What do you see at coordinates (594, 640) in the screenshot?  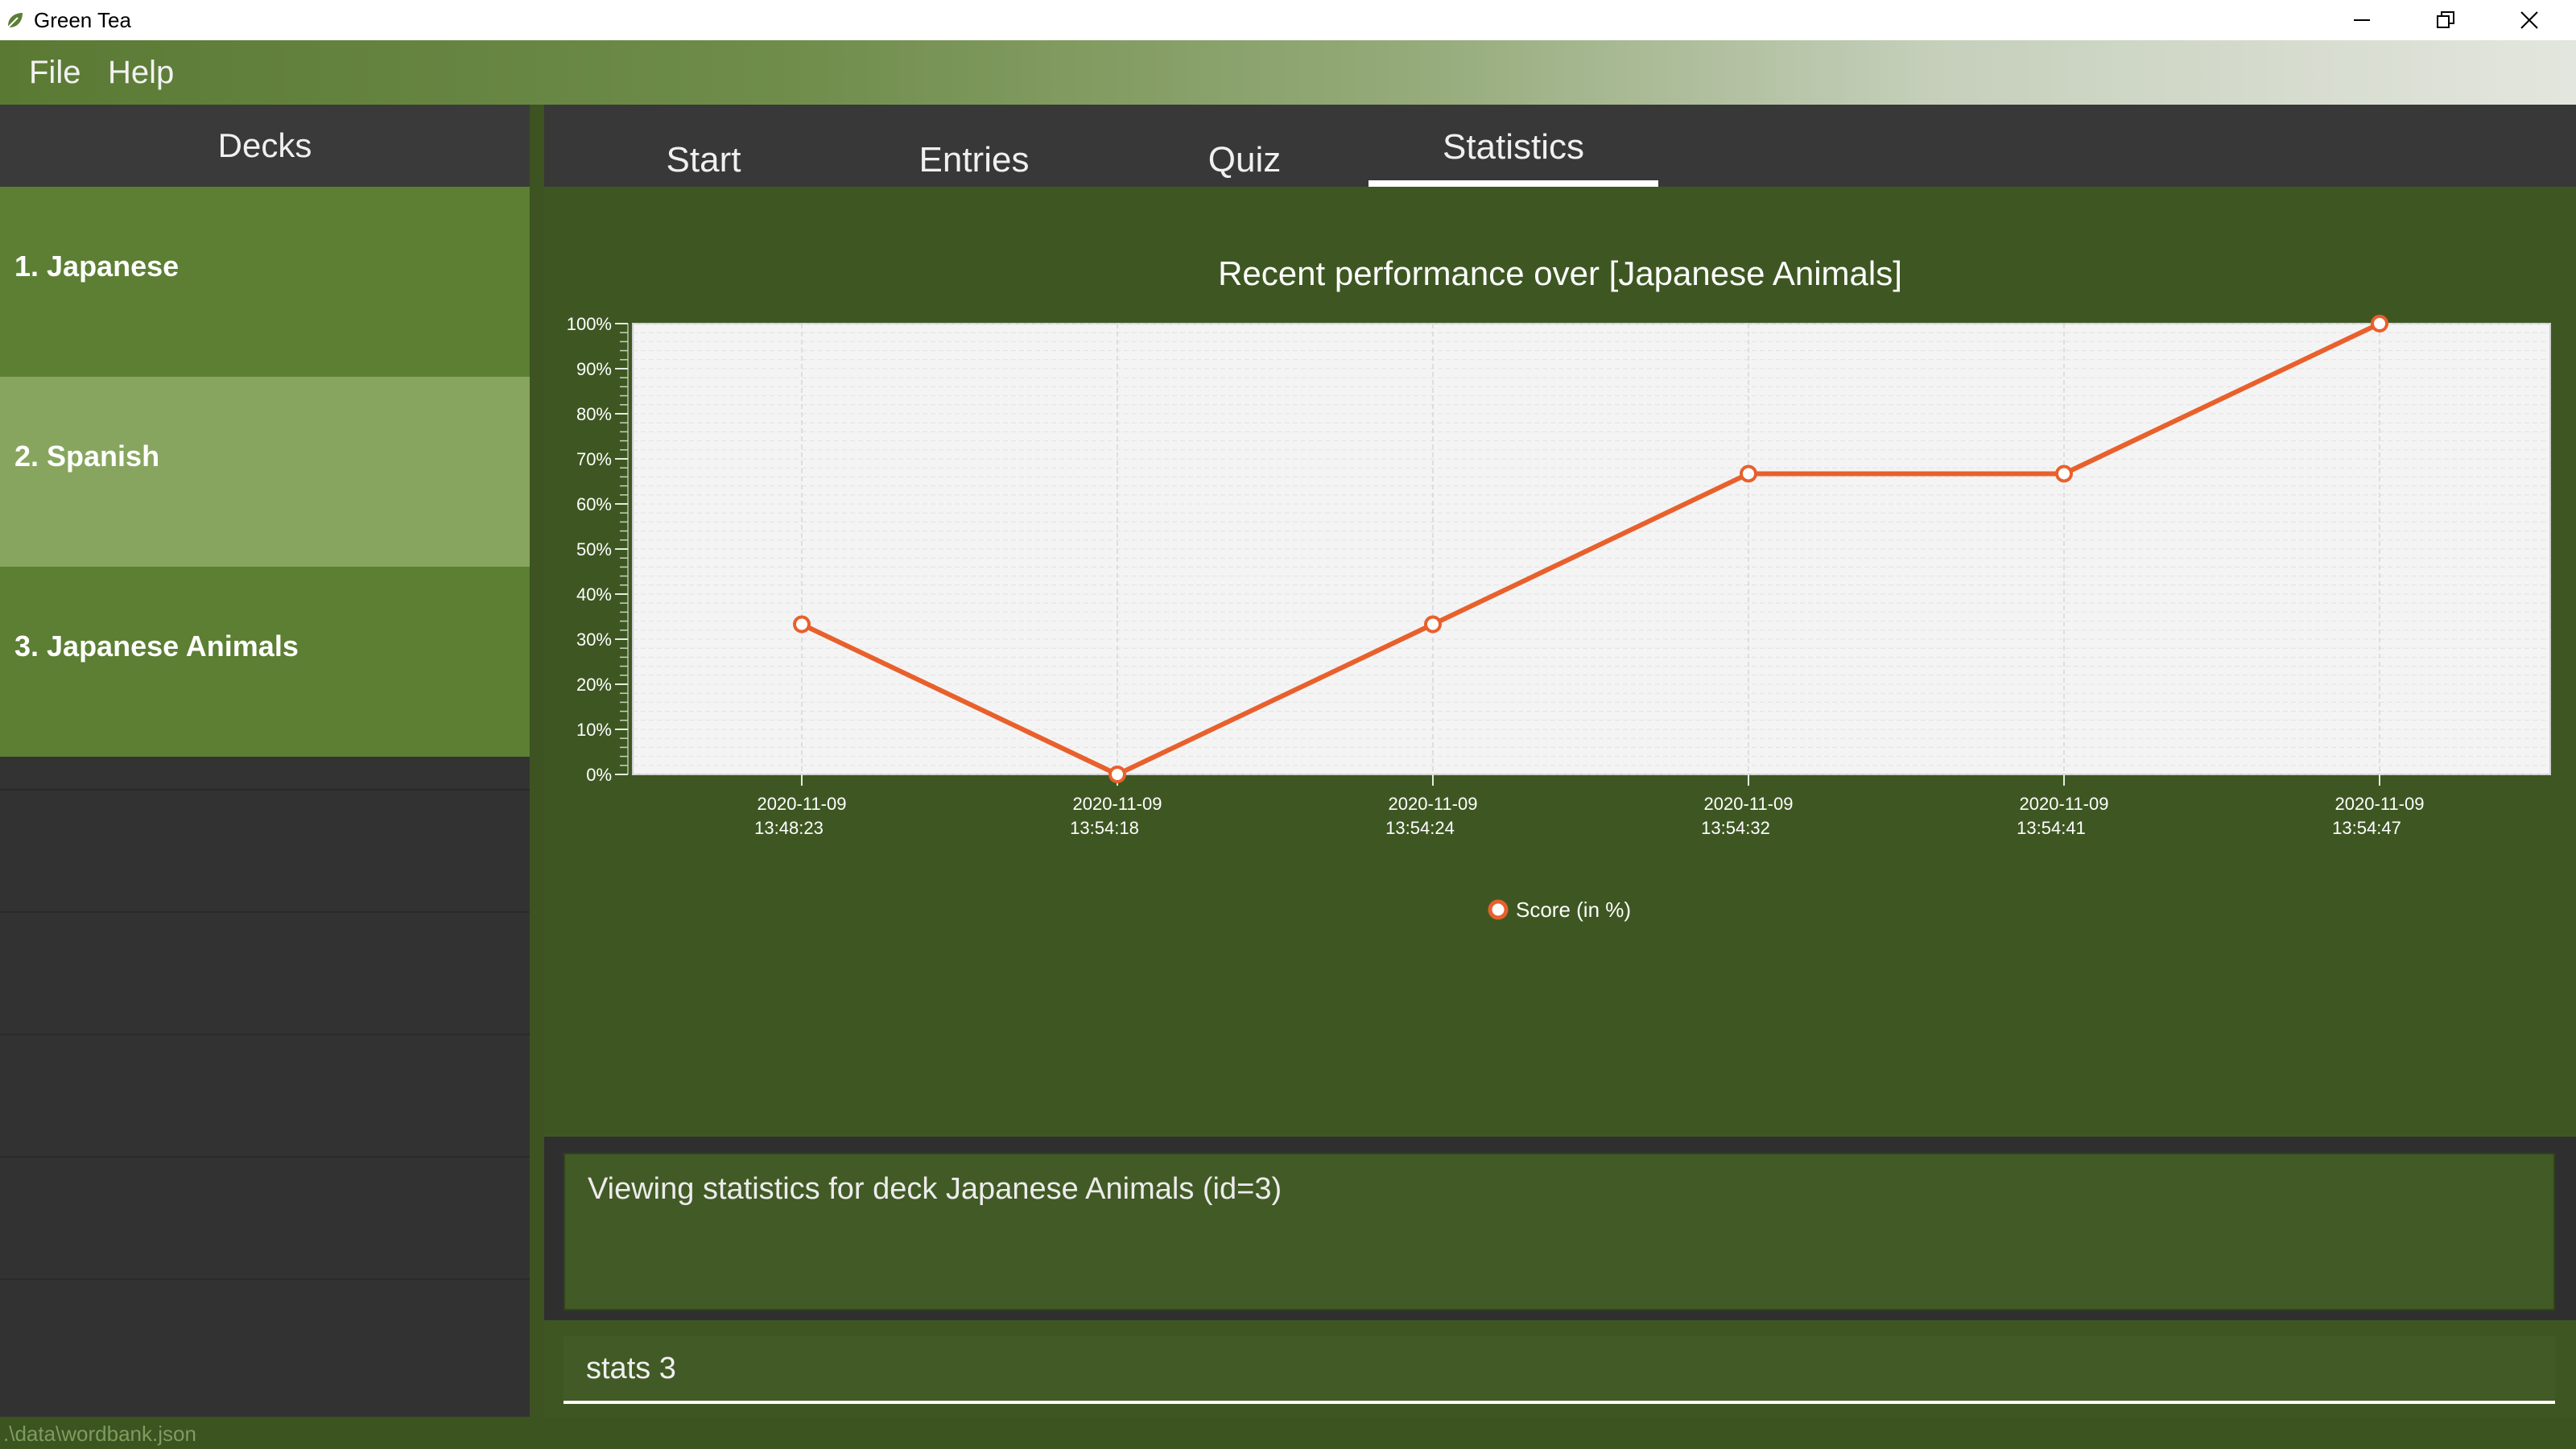 I see `y-tick-label: 30%` at bounding box center [594, 640].